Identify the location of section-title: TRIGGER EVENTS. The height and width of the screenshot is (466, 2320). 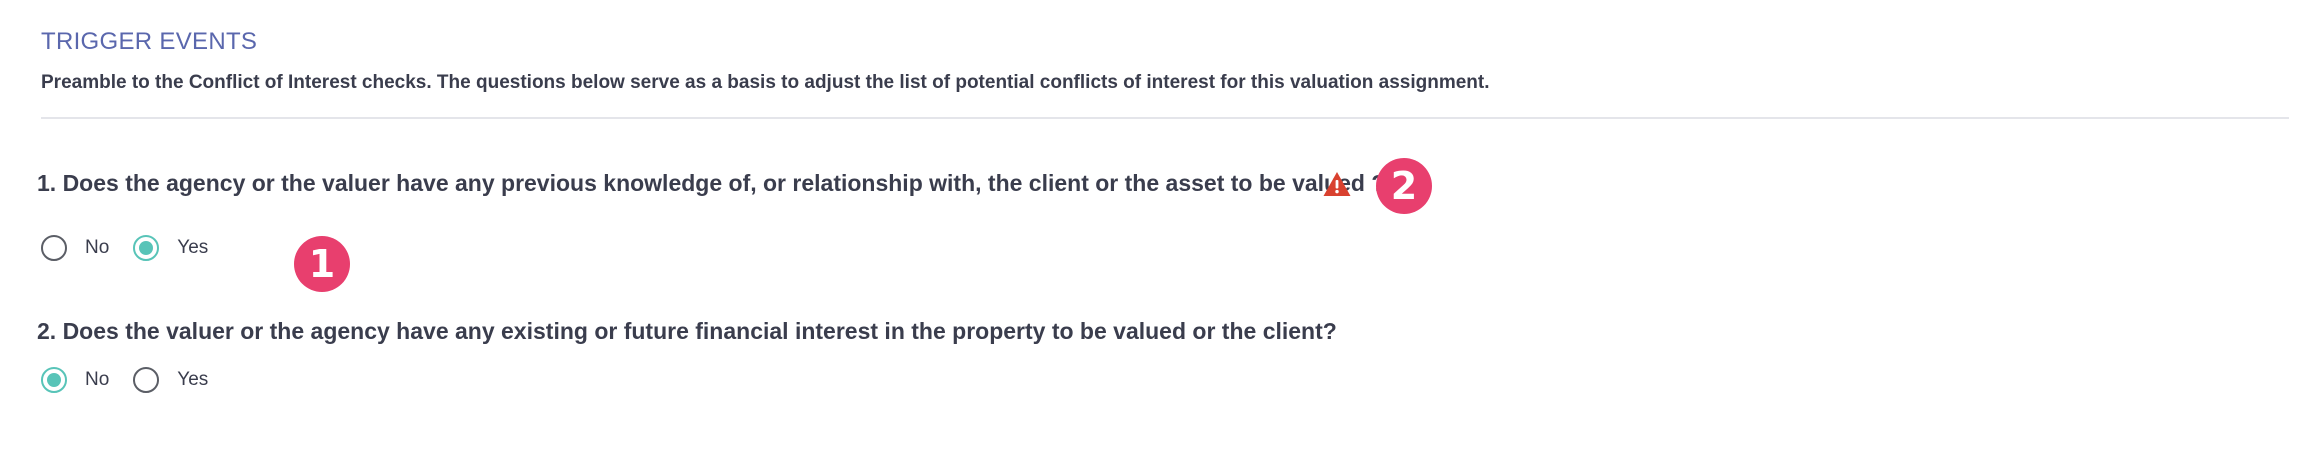
(149, 41).